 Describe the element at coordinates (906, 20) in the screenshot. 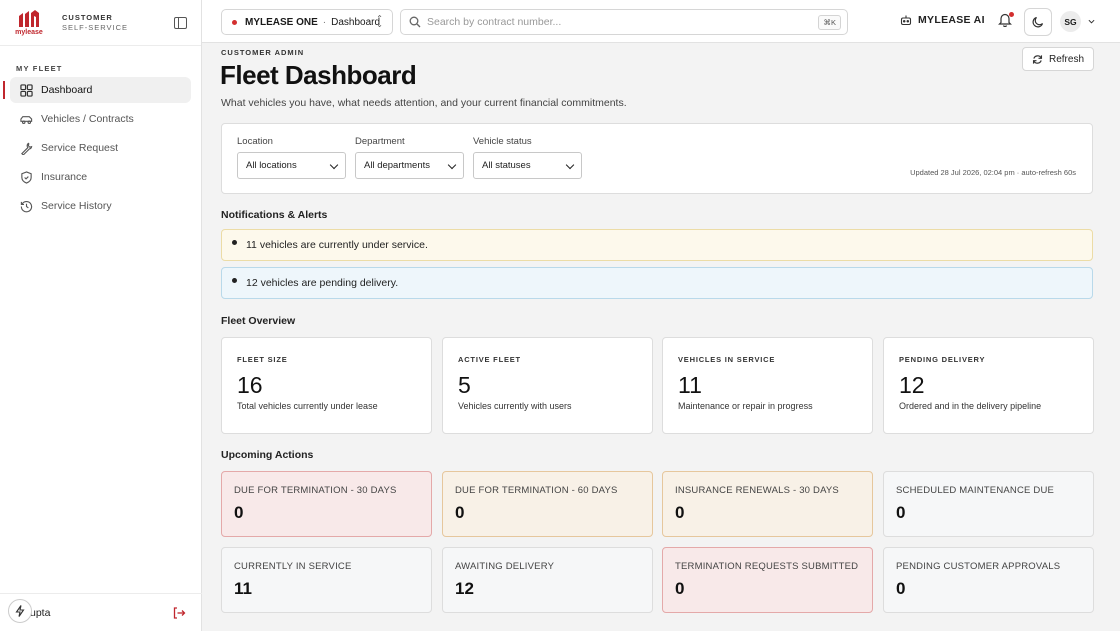

I see `robot-icon` at that location.